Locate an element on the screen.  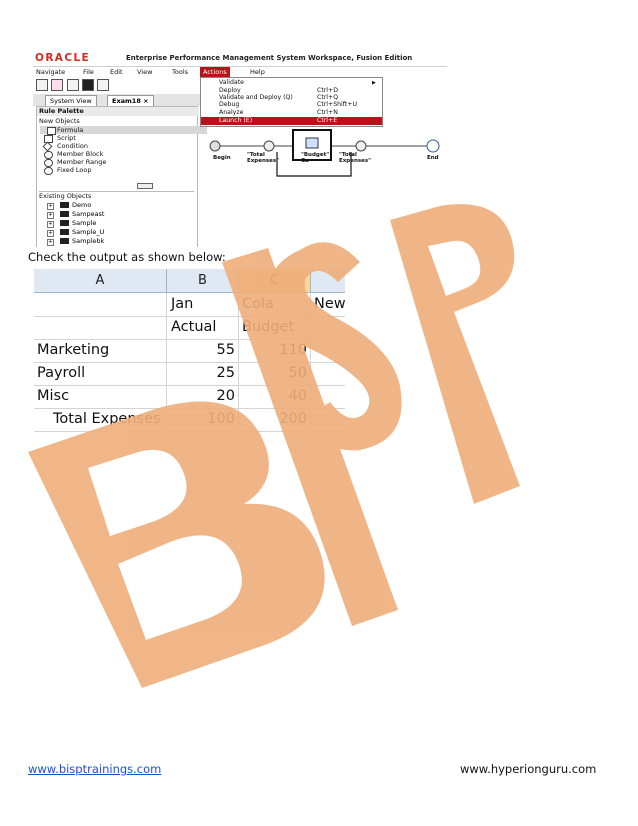
palette-item-label: Fixed Loop is located at coordinates (74, 170).